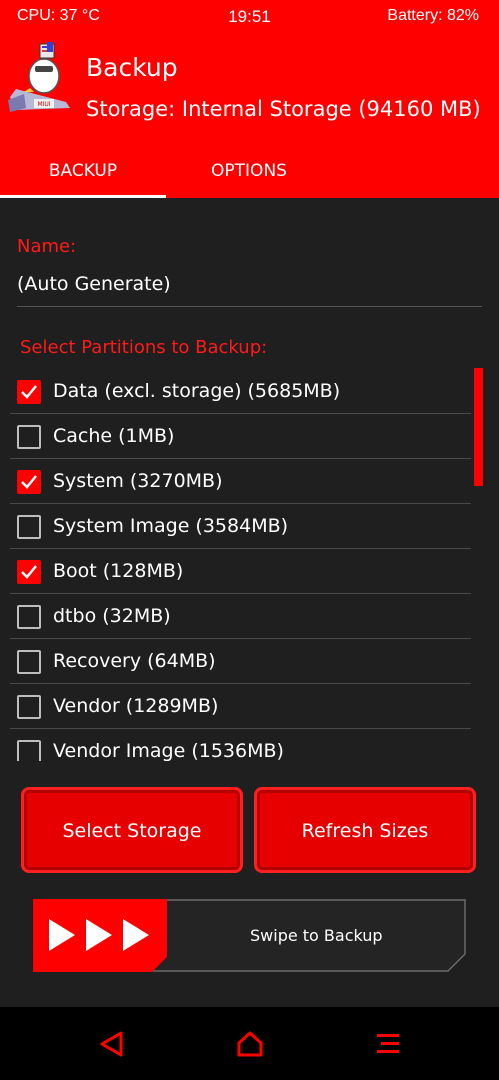 The width and height of the screenshot is (499, 1080). I want to click on navigation-bar, so click(249, 1043).